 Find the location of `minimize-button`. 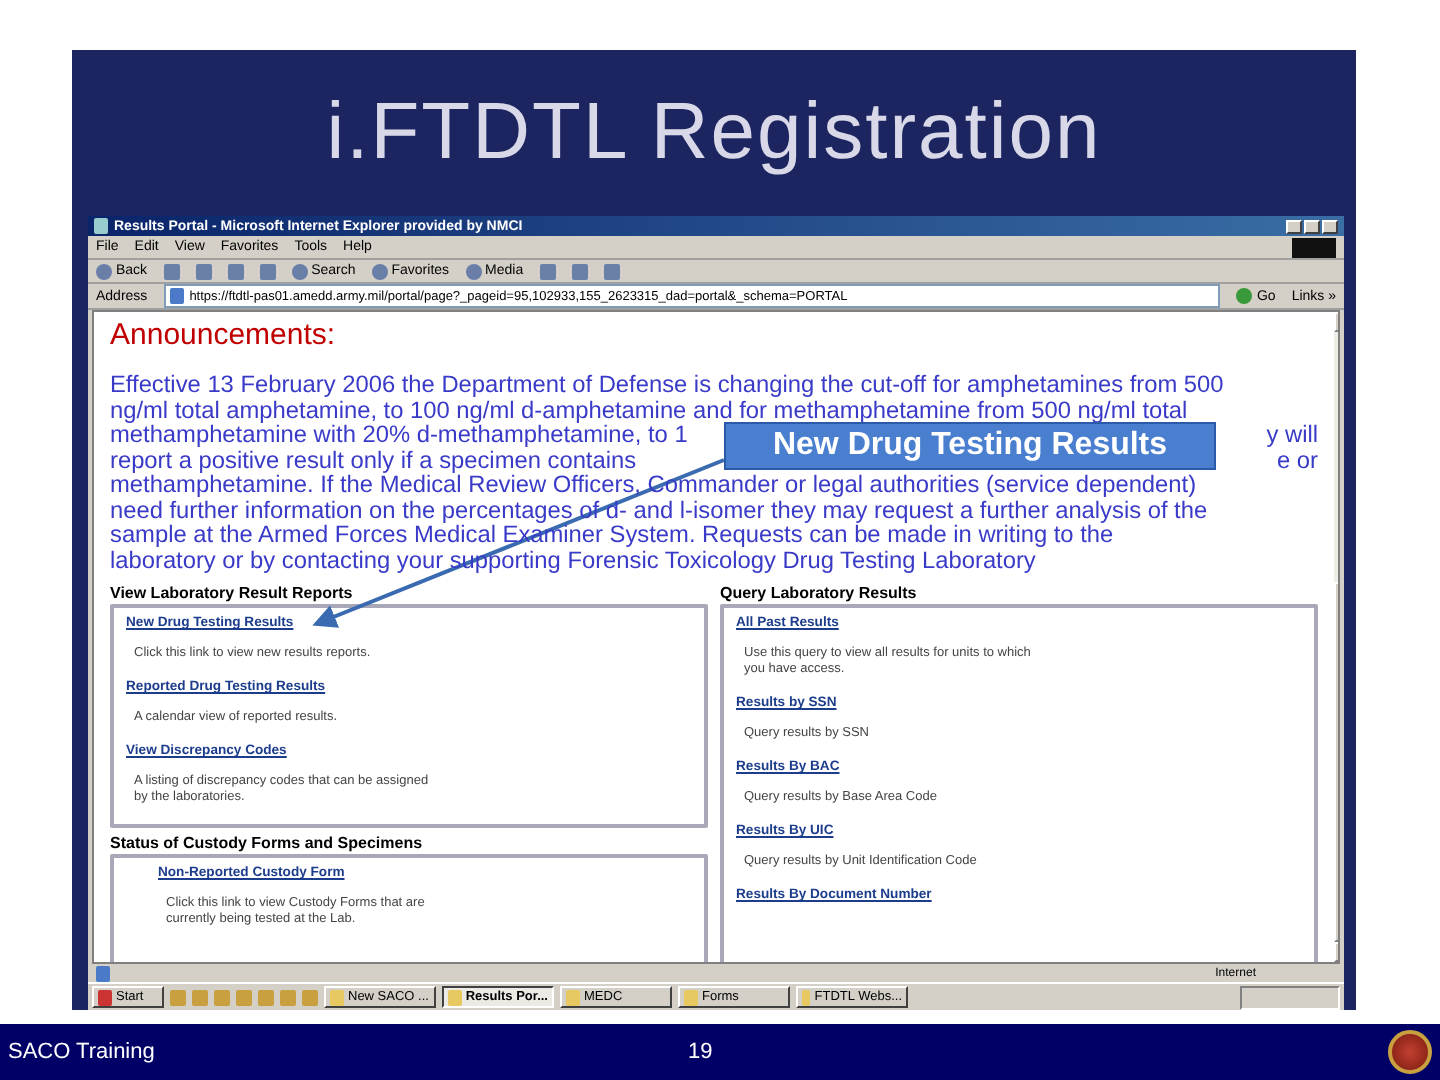

minimize-button is located at coordinates (1294, 226).